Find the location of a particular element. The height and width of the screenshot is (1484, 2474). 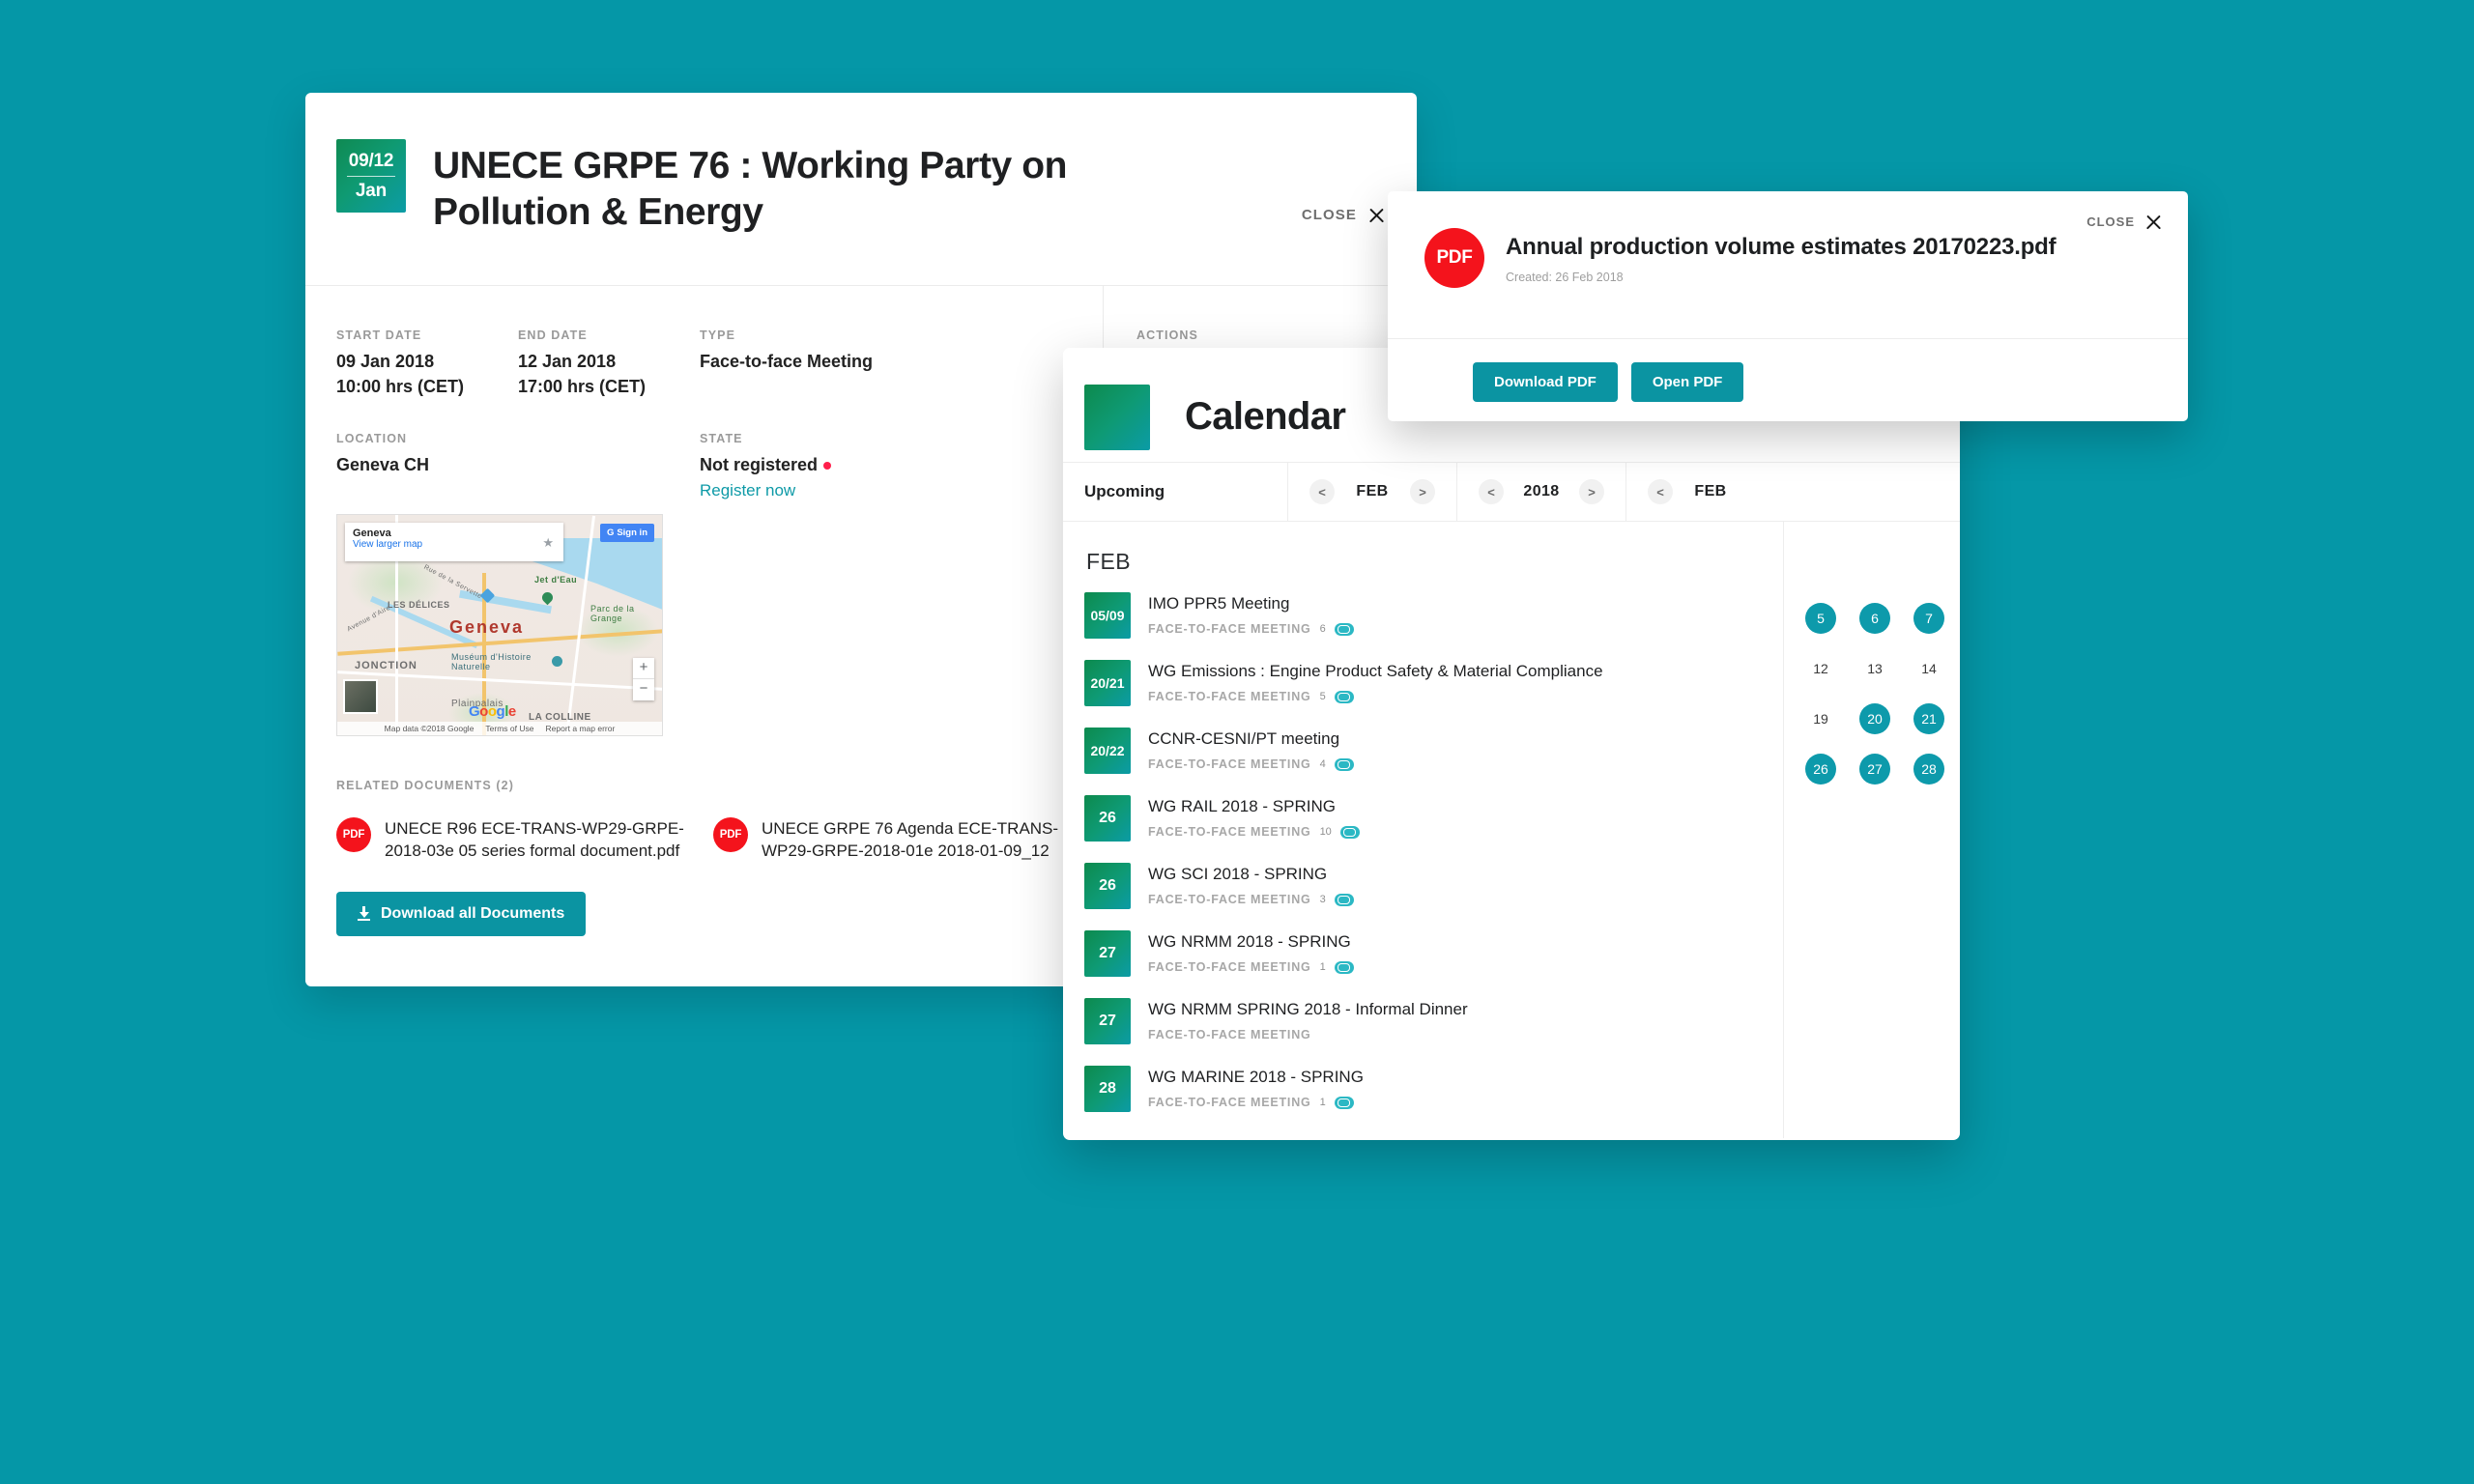

start-time-value: 10:00 hrs (CET) is located at coordinates (401, 386).